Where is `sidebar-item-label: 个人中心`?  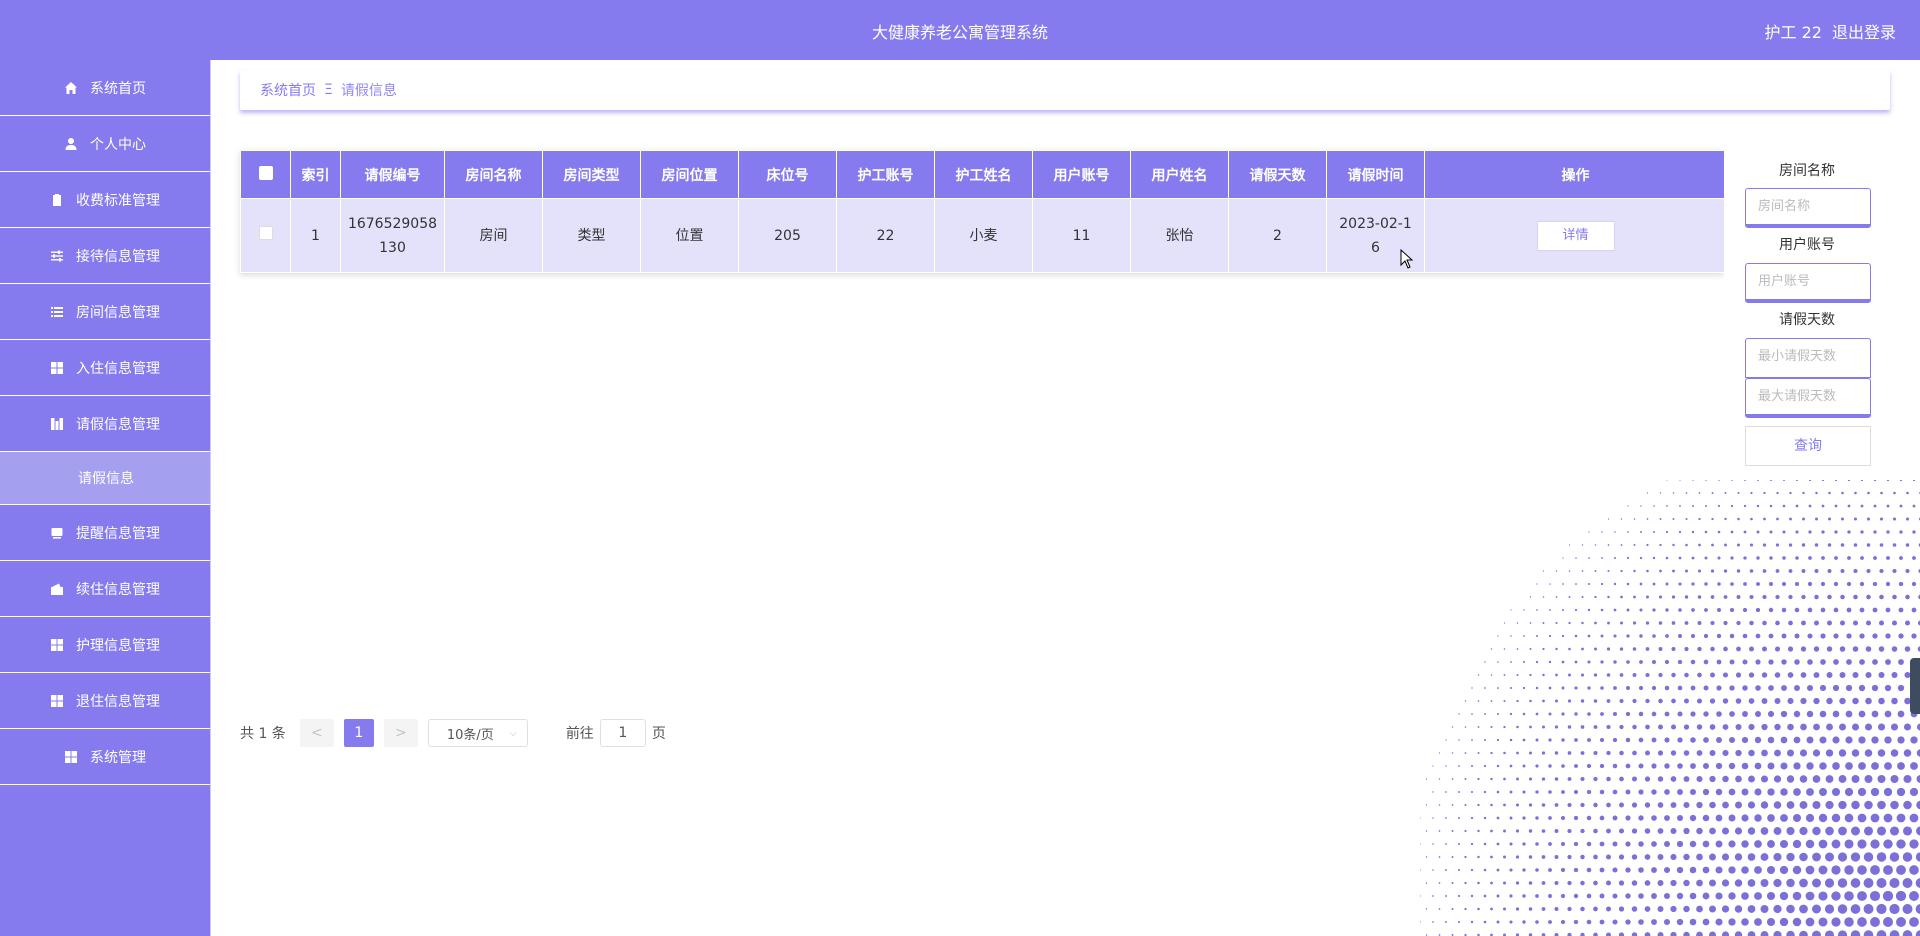 sidebar-item-label: 个人中心 is located at coordinates (118, 144).